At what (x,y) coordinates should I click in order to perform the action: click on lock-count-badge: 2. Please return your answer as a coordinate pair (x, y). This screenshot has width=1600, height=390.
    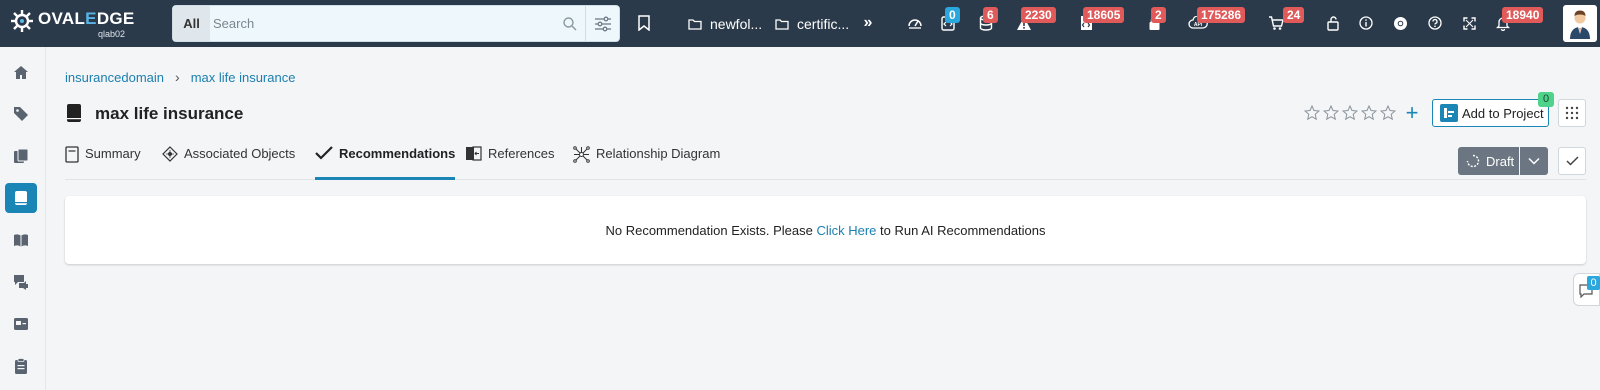
    Looking at the image, I should click on (1158, 15).